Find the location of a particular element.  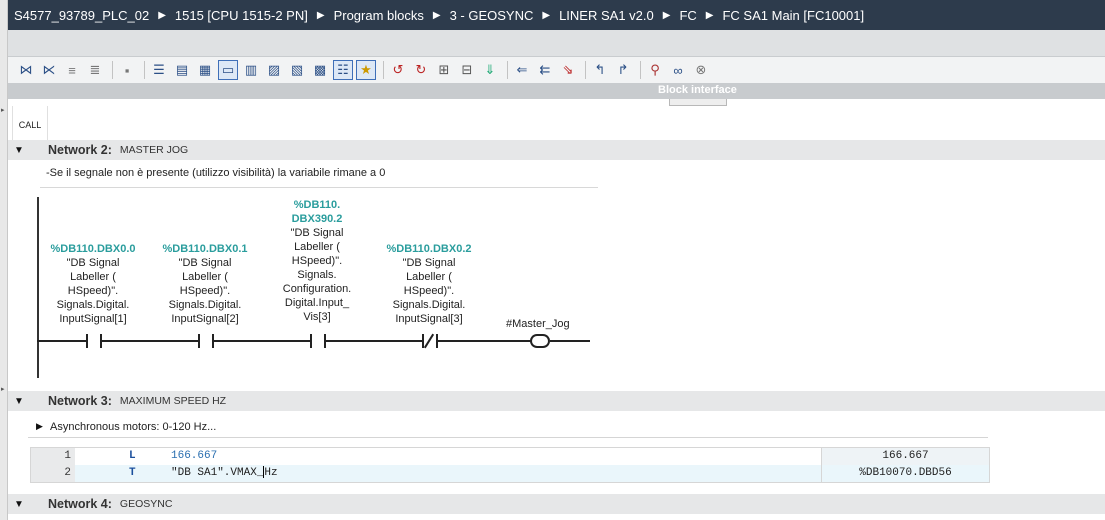

network-2-header: ▼ Network 2: MASTER JOG is located at coordinates (556, 150).